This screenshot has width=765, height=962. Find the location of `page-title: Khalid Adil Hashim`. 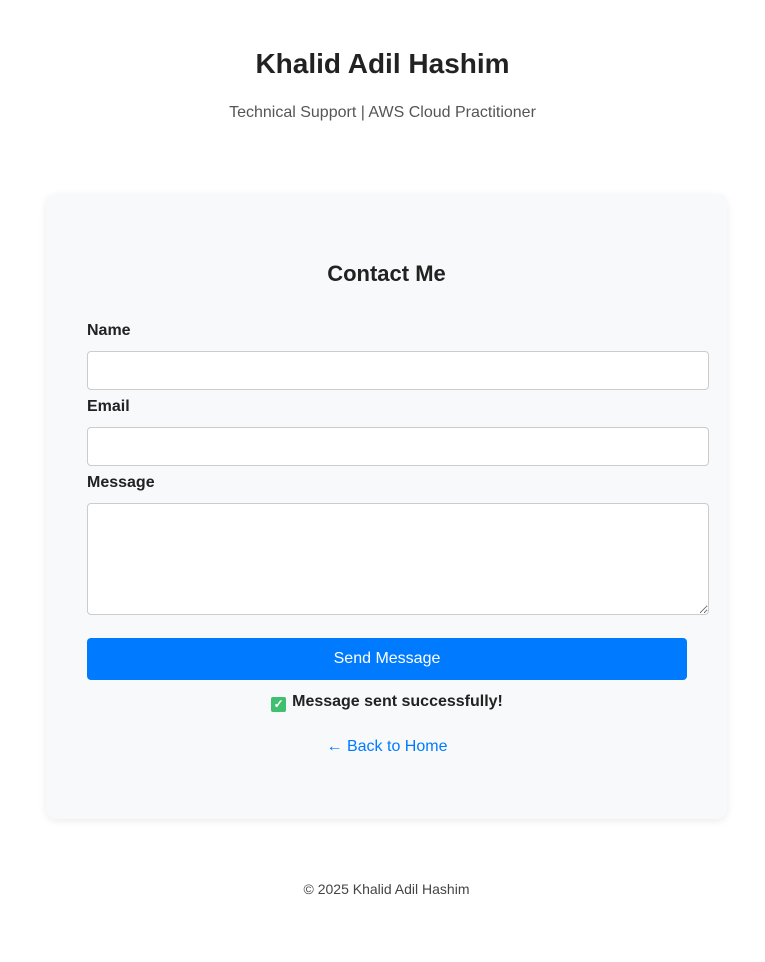

page-title: Khalid Adil Hashim is located at coordinates (382, 63).